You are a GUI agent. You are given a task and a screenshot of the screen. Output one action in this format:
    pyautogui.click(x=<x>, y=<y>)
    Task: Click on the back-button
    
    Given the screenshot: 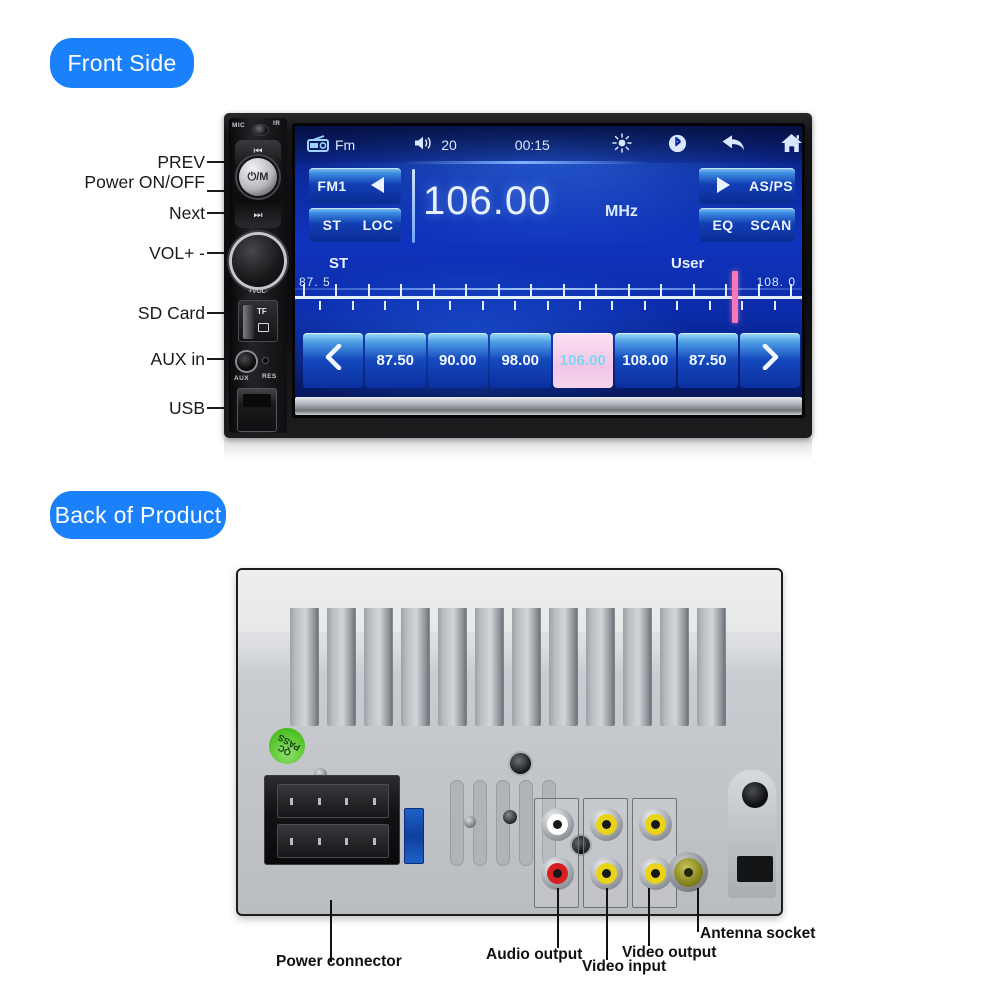 What is the action you would take?
    pyautogui.click(x=733, y=144)
    